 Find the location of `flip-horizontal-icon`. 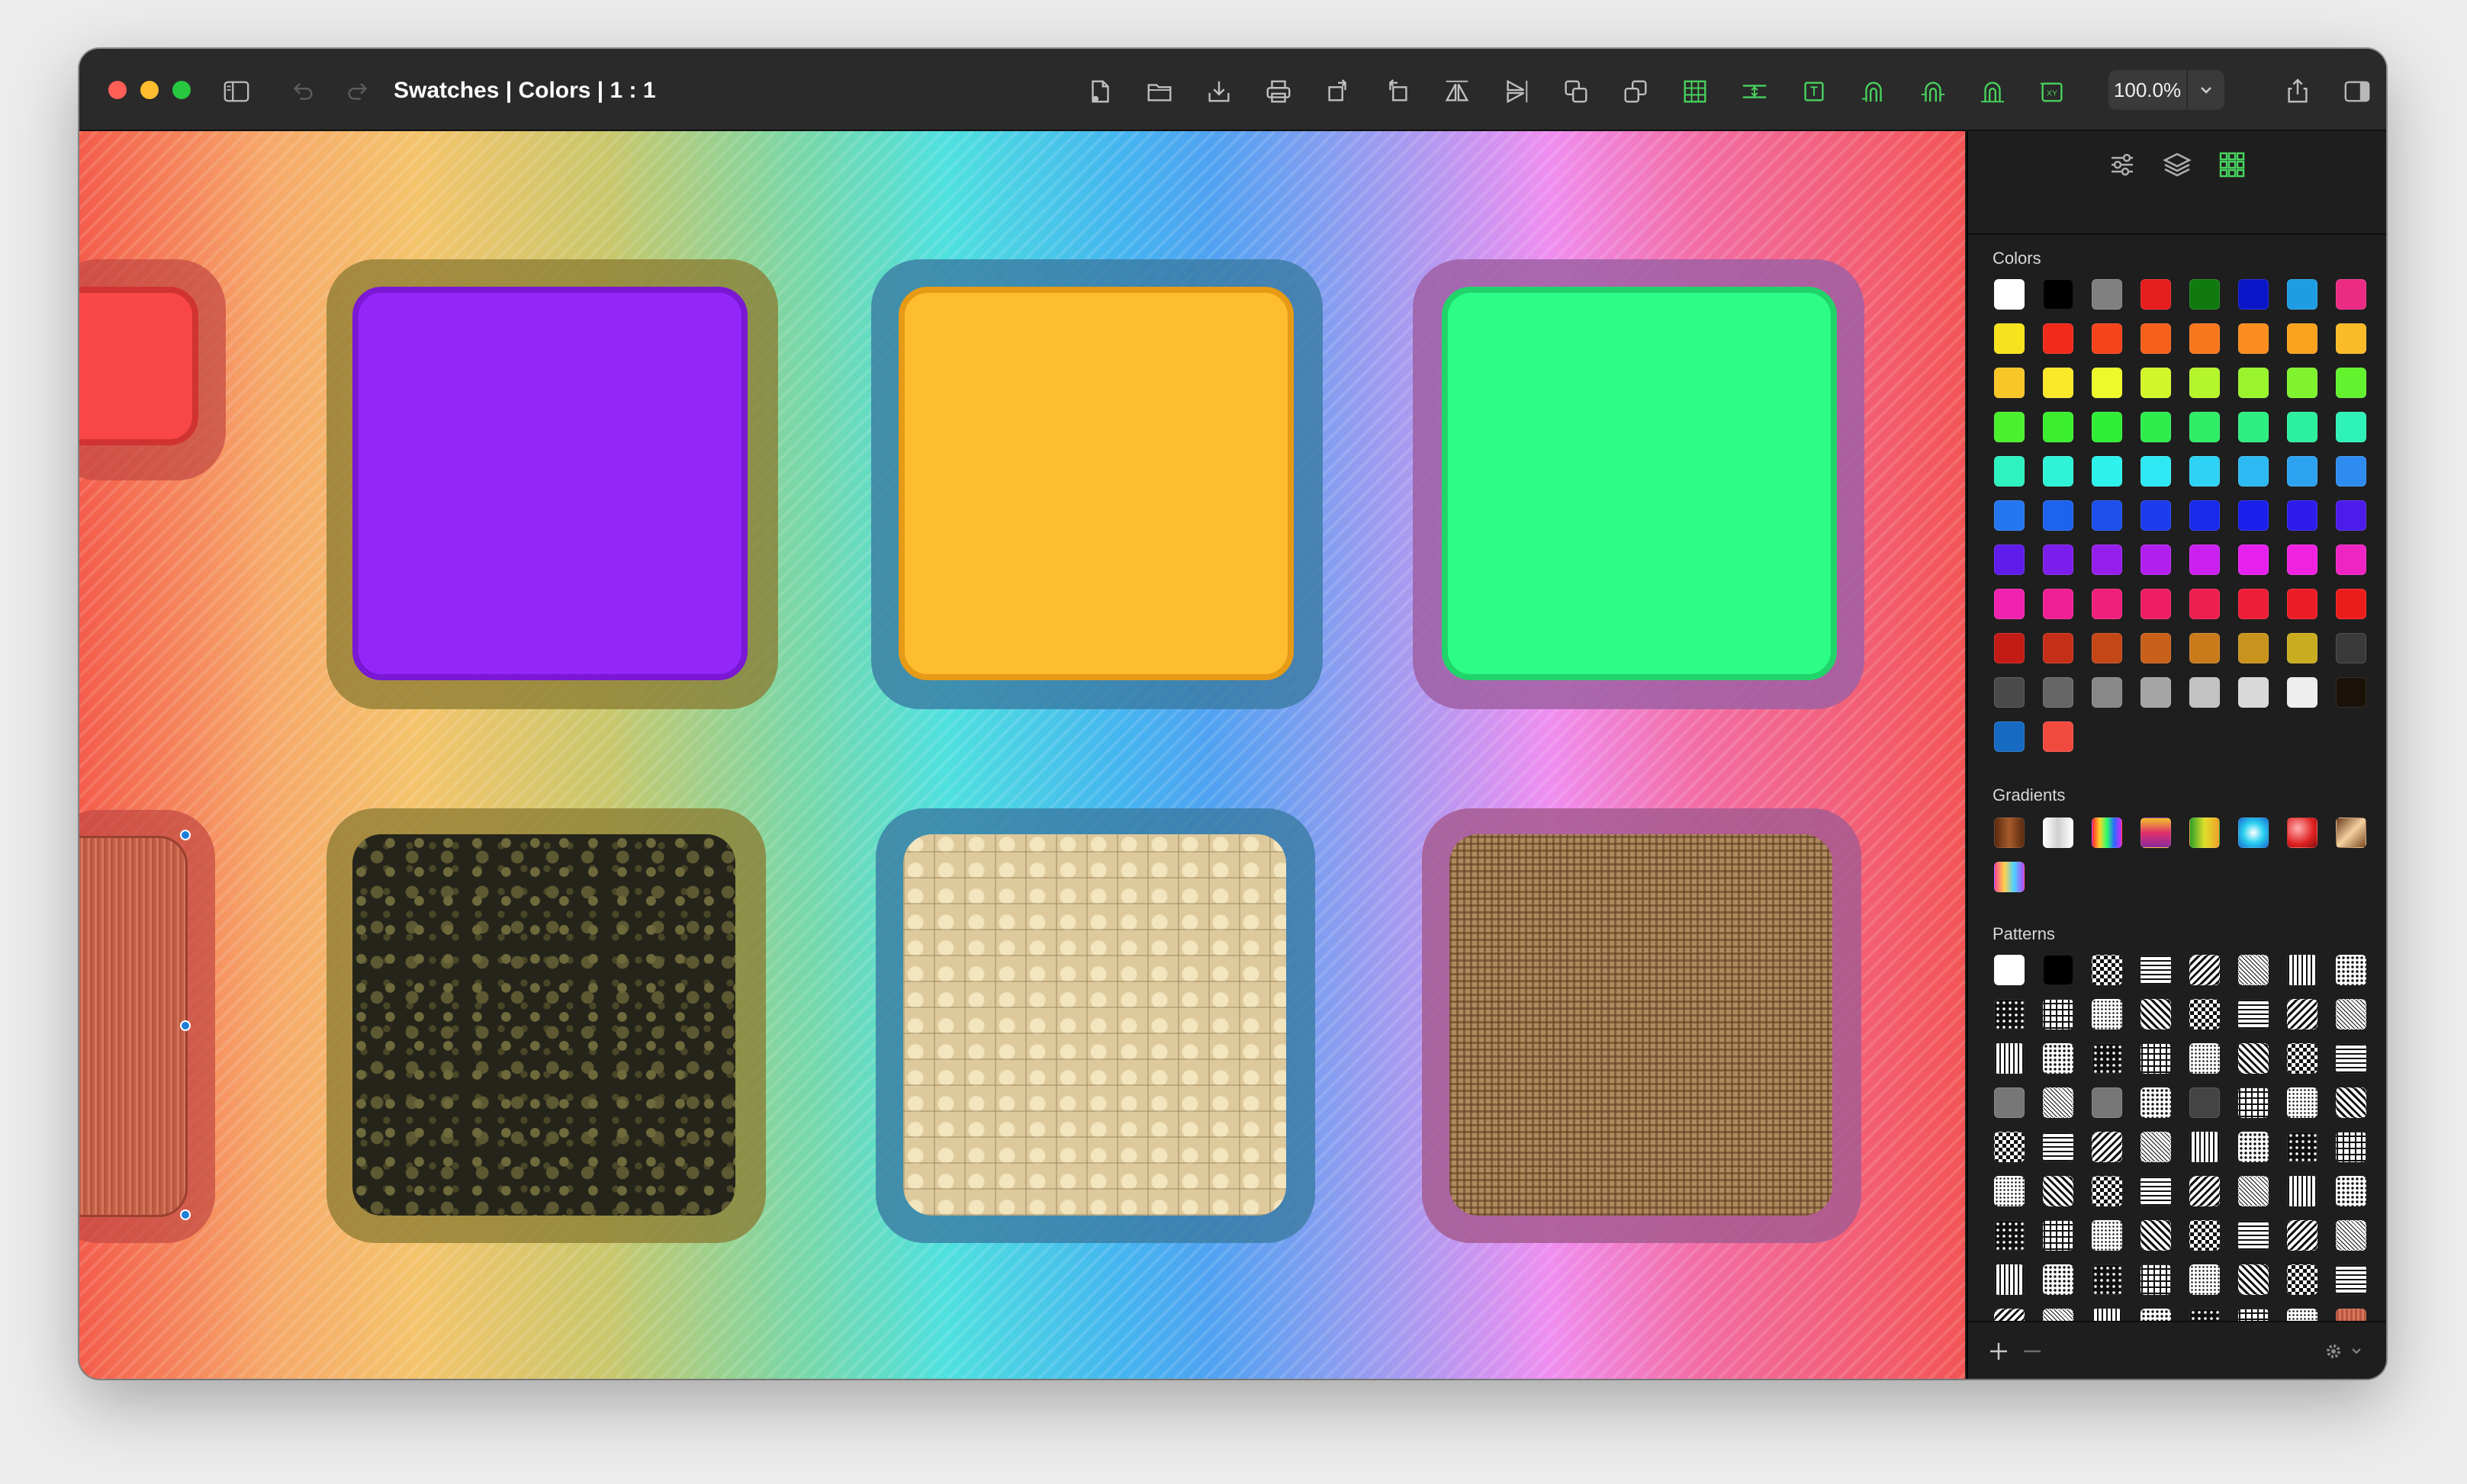

flip-horizontal-icon is located at coordinates (1457, 92).